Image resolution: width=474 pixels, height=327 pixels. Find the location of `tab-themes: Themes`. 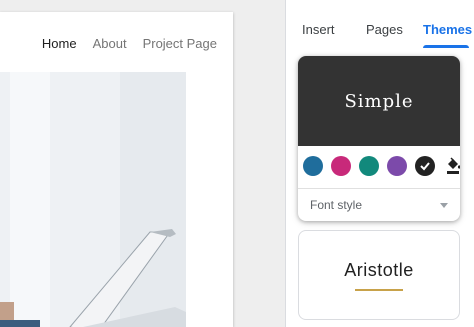

tab-themes: Themes is located at coordinates (447, 18).